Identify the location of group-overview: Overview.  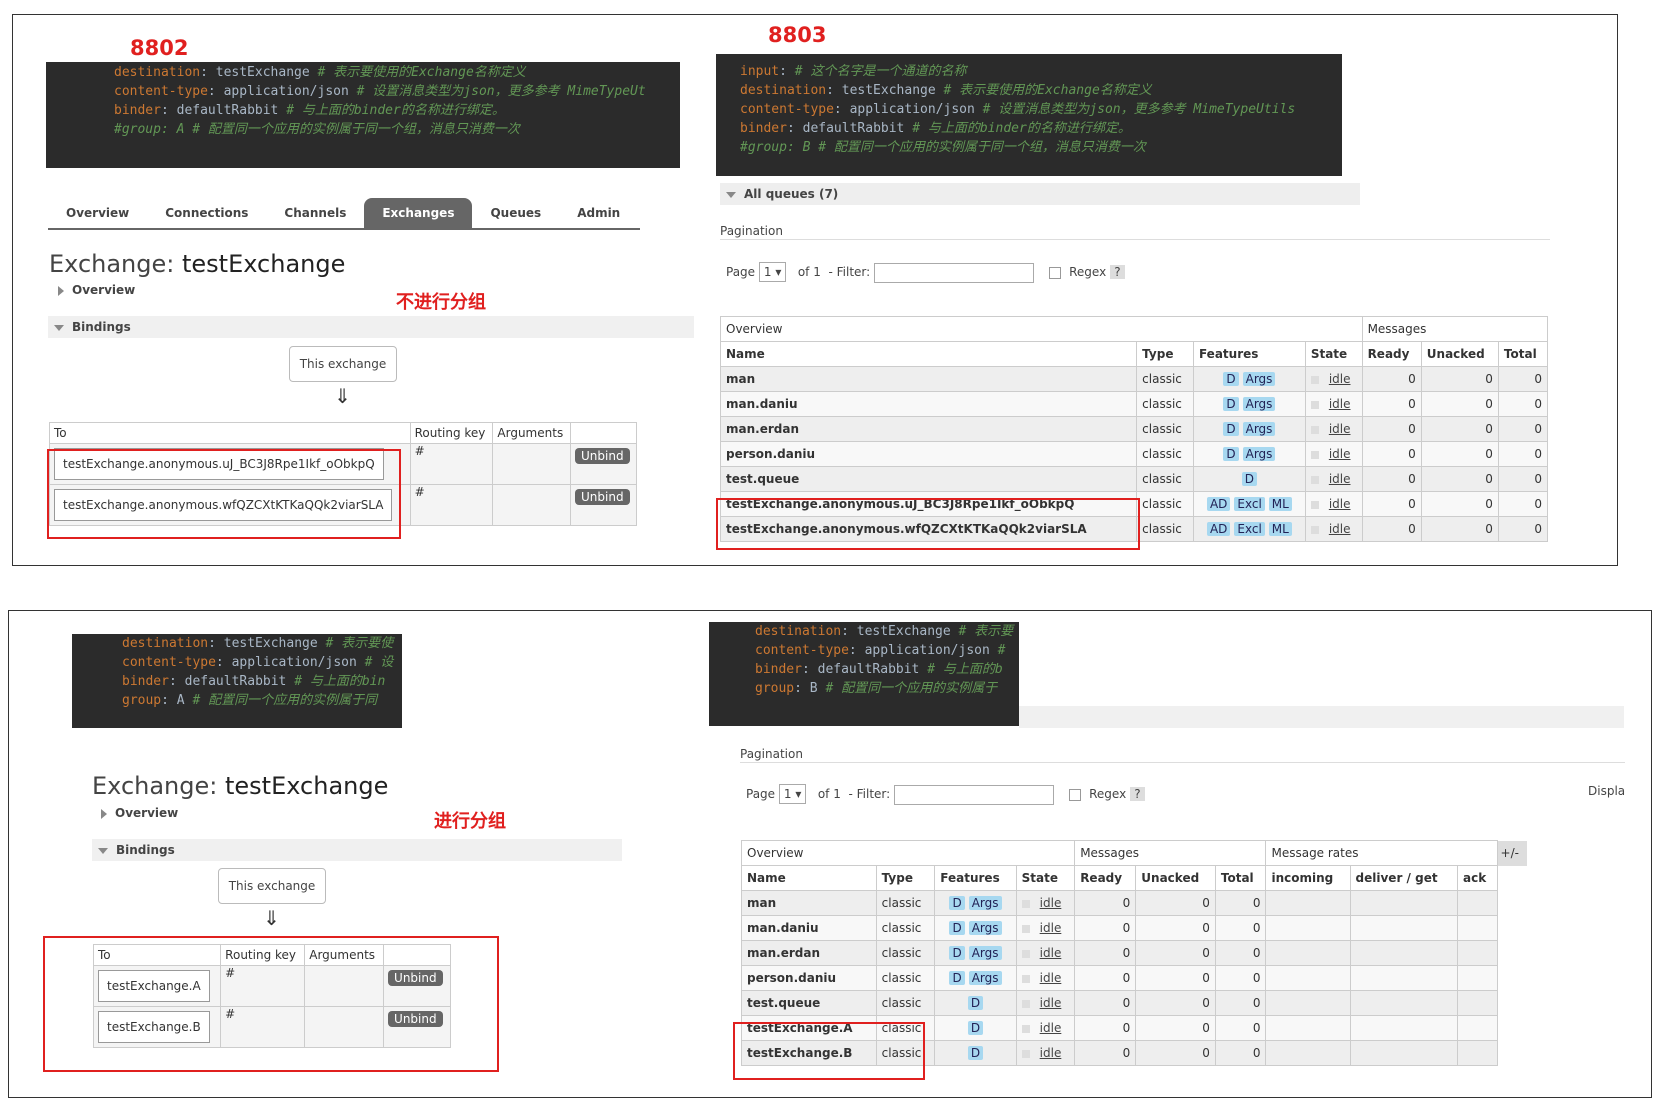
(908, 853).